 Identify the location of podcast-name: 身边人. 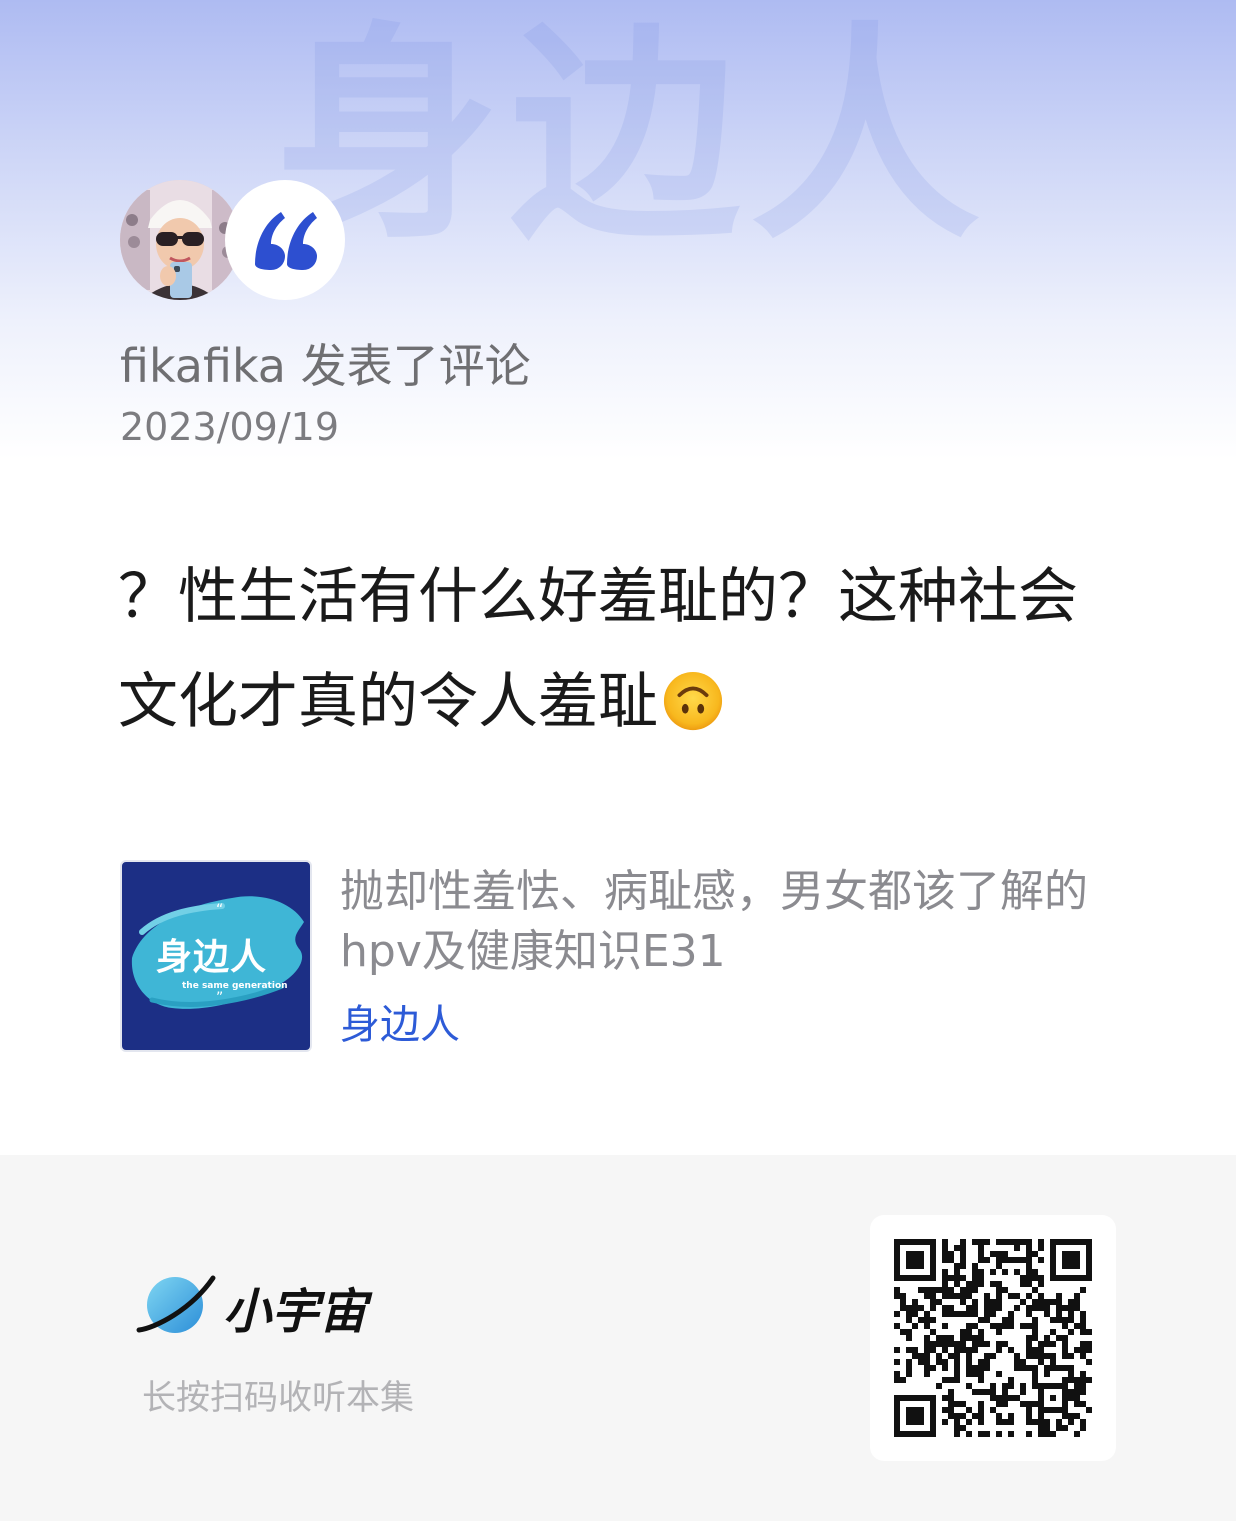
(400, 1021).